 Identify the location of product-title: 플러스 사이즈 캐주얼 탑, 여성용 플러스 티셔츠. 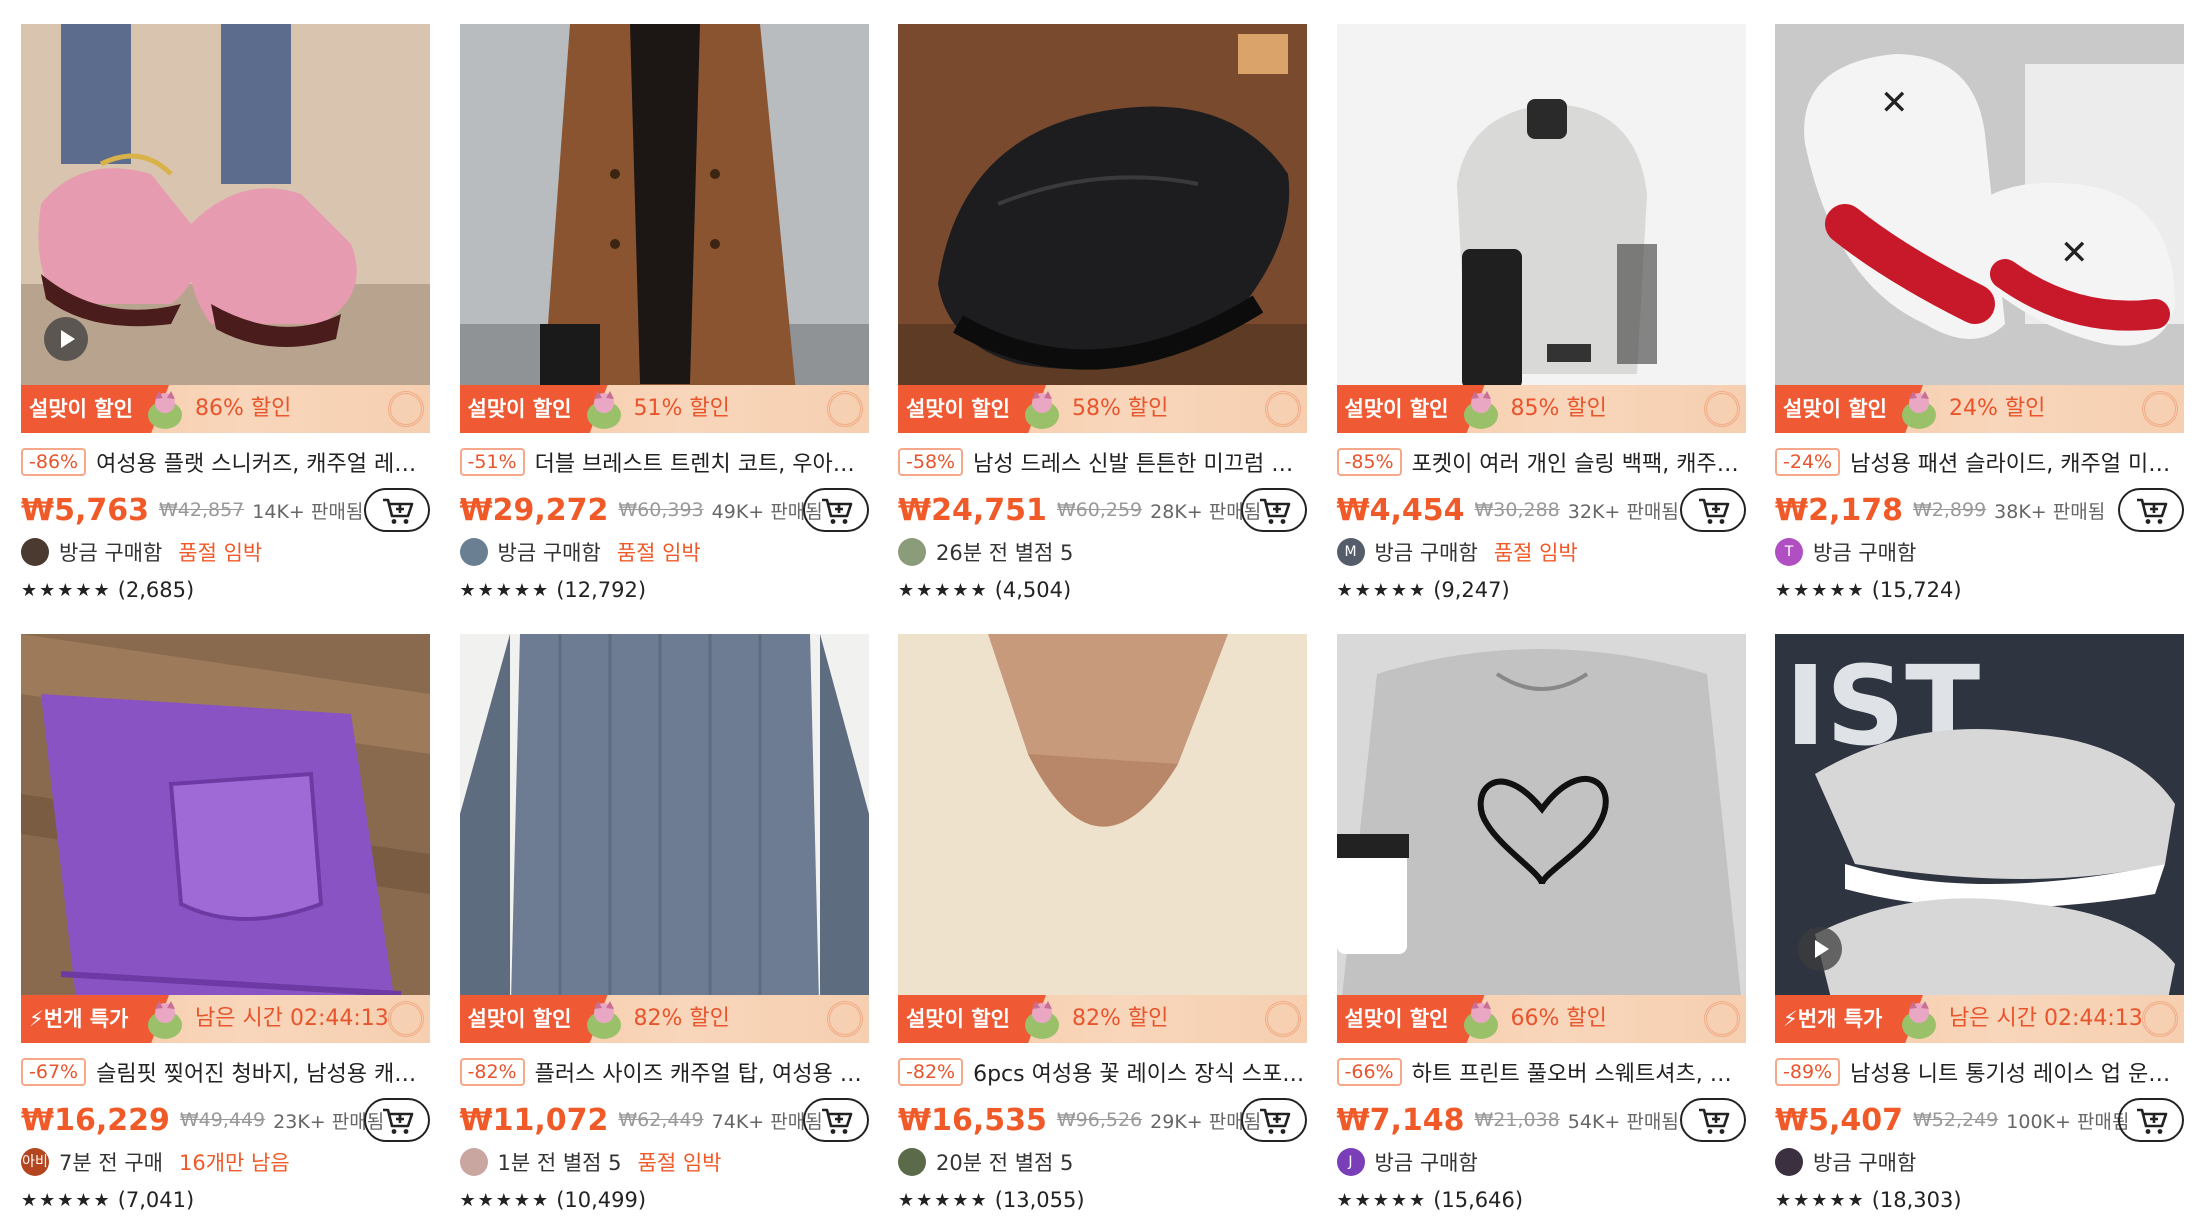
(702, 1072).